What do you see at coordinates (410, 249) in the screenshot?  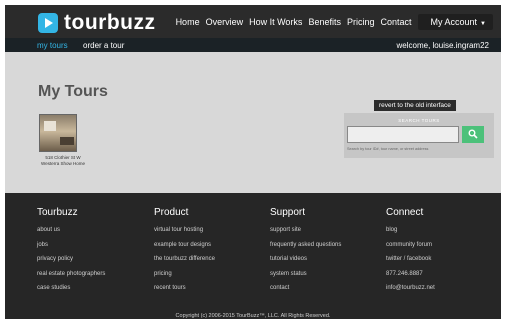 I see `footer-link-community-forum: community forum` at bounding box center [410, 249].